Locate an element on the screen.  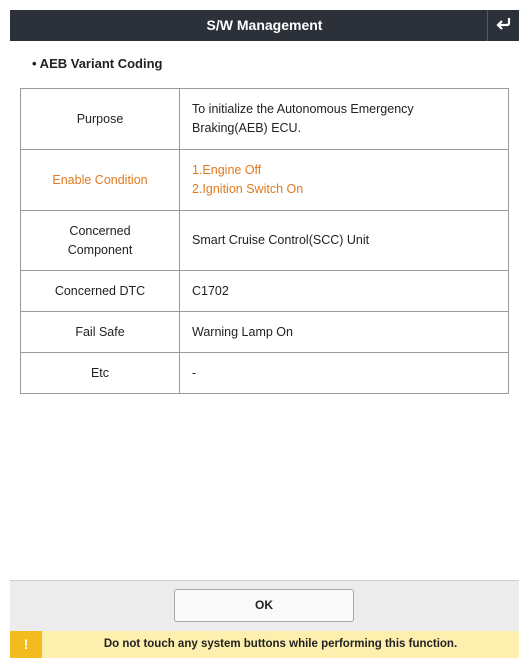
row-label: Purpose is located at coordinates (100, 119).